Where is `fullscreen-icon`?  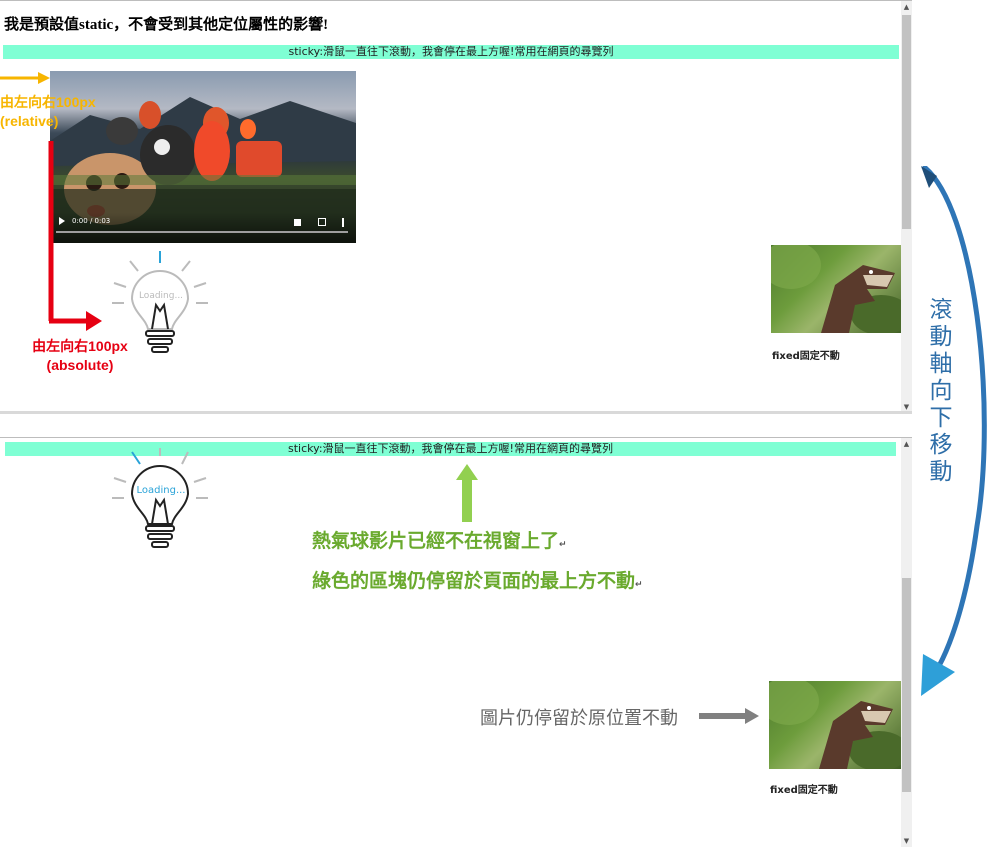 fullscreen-icon is located at coordinates (322, 222).